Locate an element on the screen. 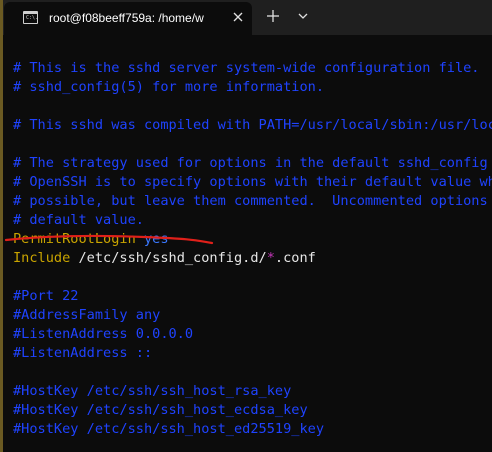 This screenshot has height=452, width=492. tab-active: C:\. root@f08beeff759a: /home/w is located at coordinates (128, 18).